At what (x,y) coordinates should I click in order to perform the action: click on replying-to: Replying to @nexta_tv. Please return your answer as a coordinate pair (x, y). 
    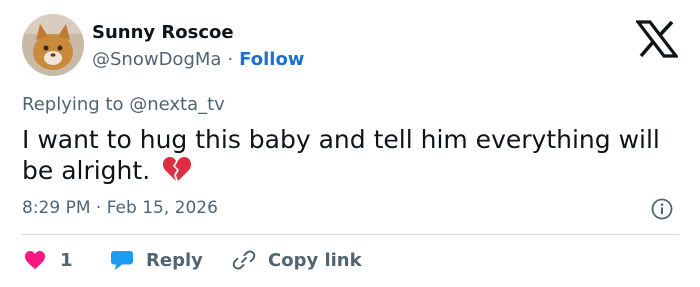
    Looking at the image, I should click on (123, 104).